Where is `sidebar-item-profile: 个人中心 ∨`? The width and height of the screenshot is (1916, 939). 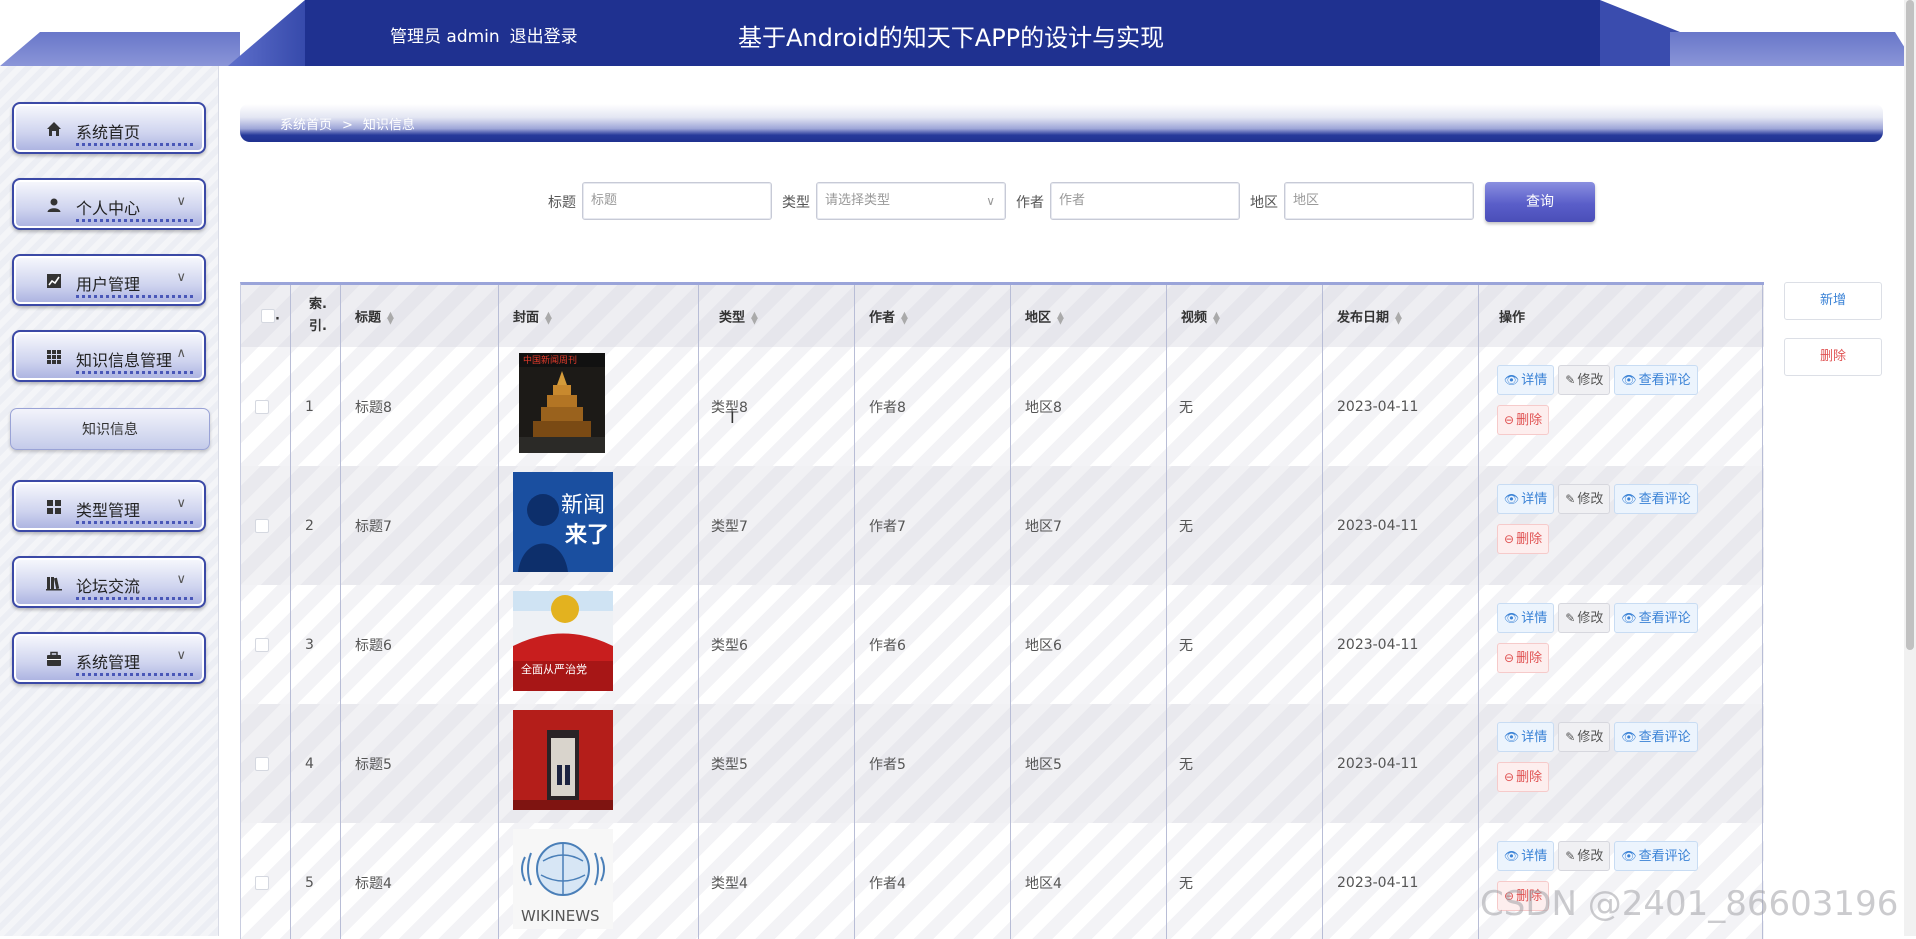
sidebar-item-profile: 个人中心 ∨ is located at coordinates (109, 204).